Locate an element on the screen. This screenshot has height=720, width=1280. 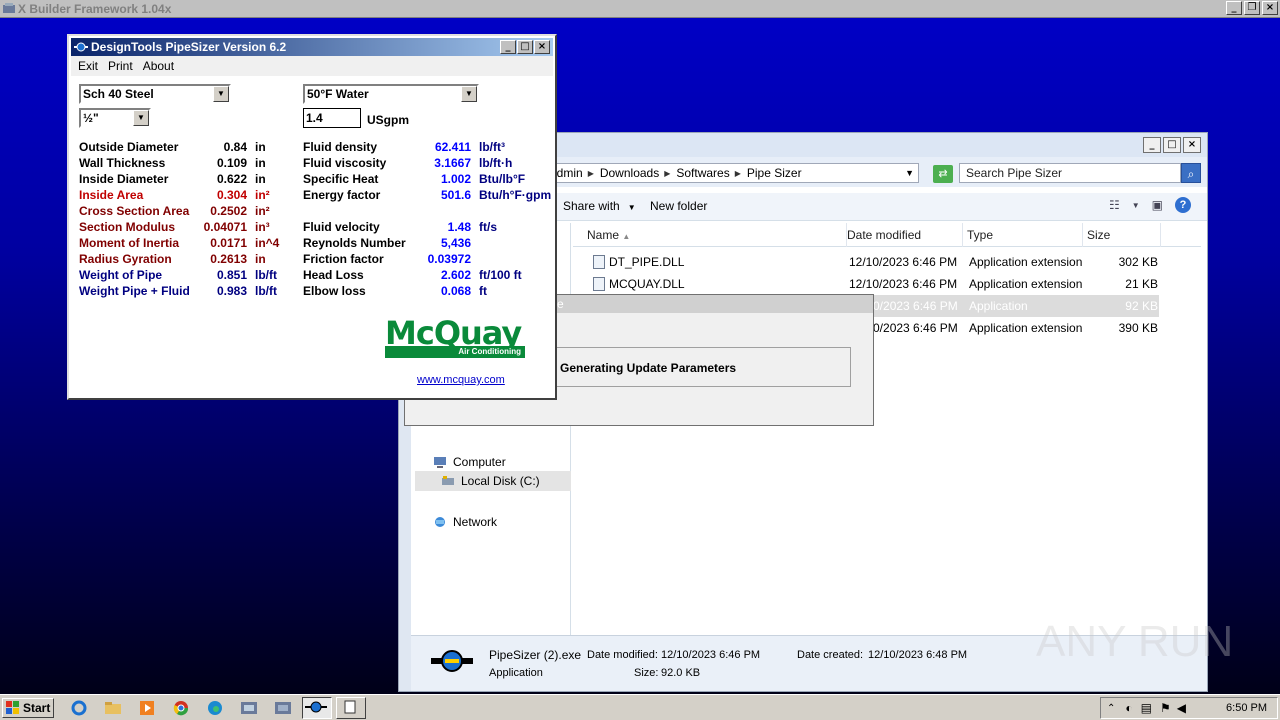
menu-bar: Exit Print About is located at coordinates (312, 66).